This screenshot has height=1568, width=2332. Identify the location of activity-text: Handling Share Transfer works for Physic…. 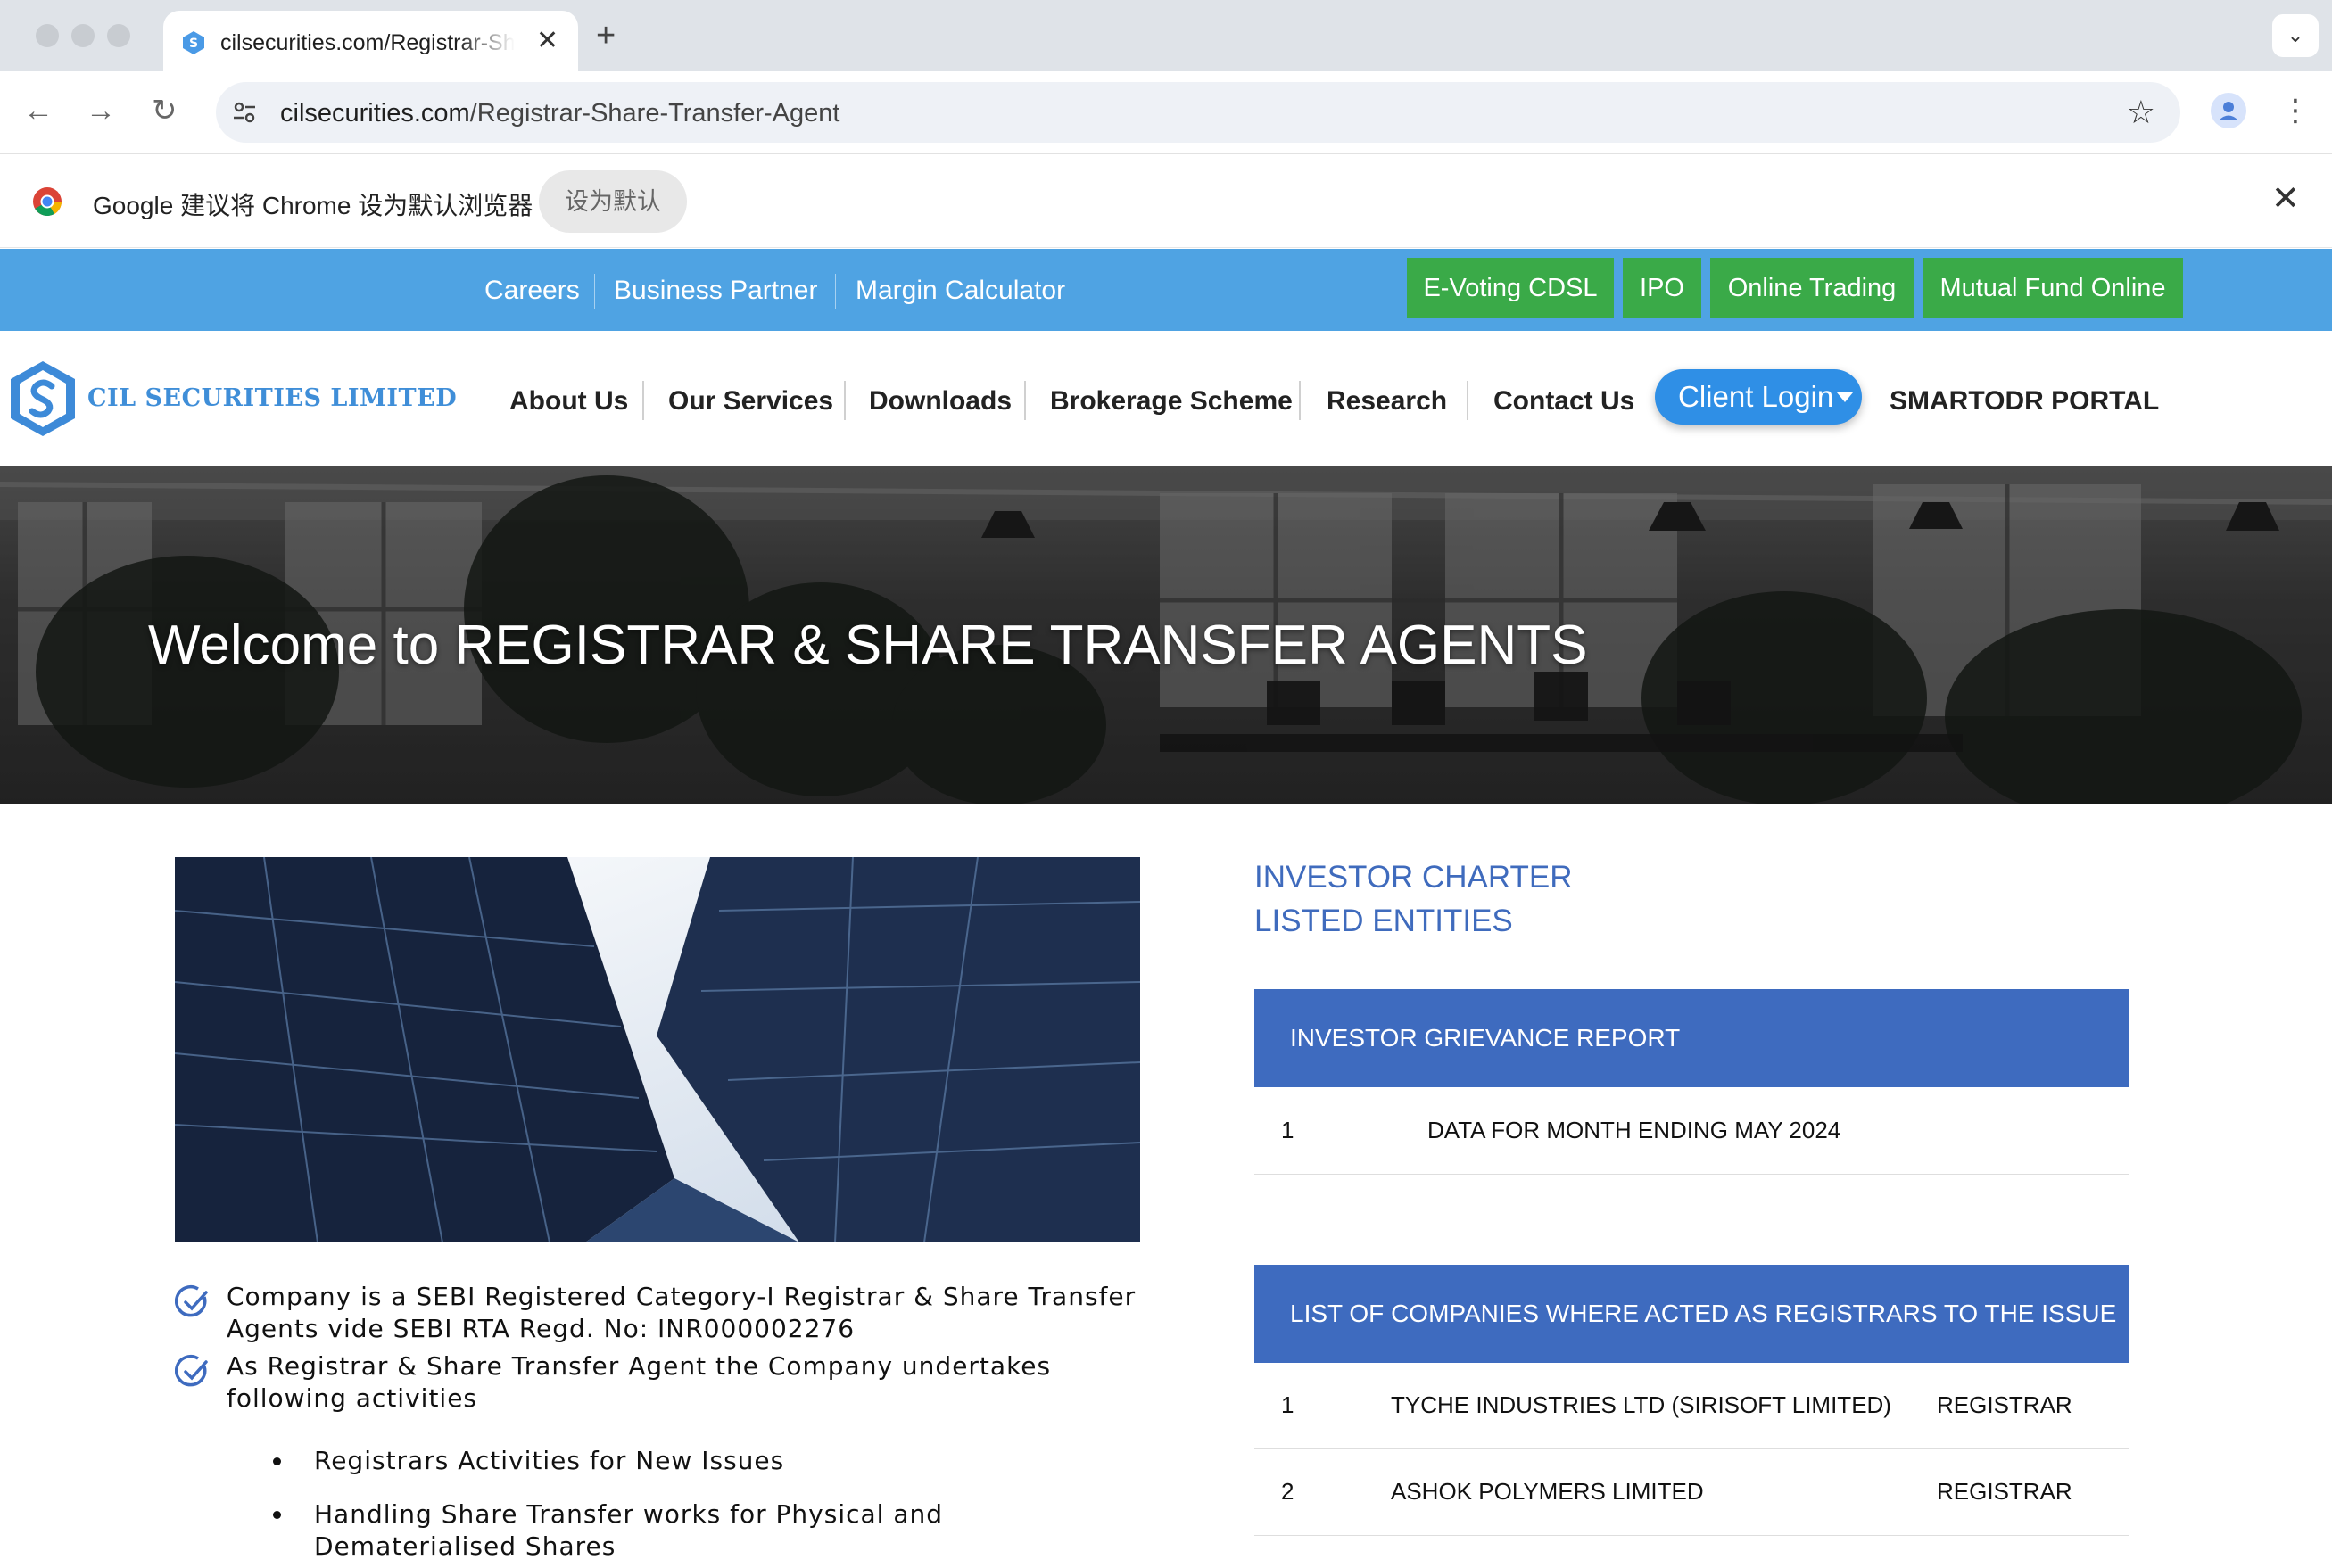
(629, 1530).